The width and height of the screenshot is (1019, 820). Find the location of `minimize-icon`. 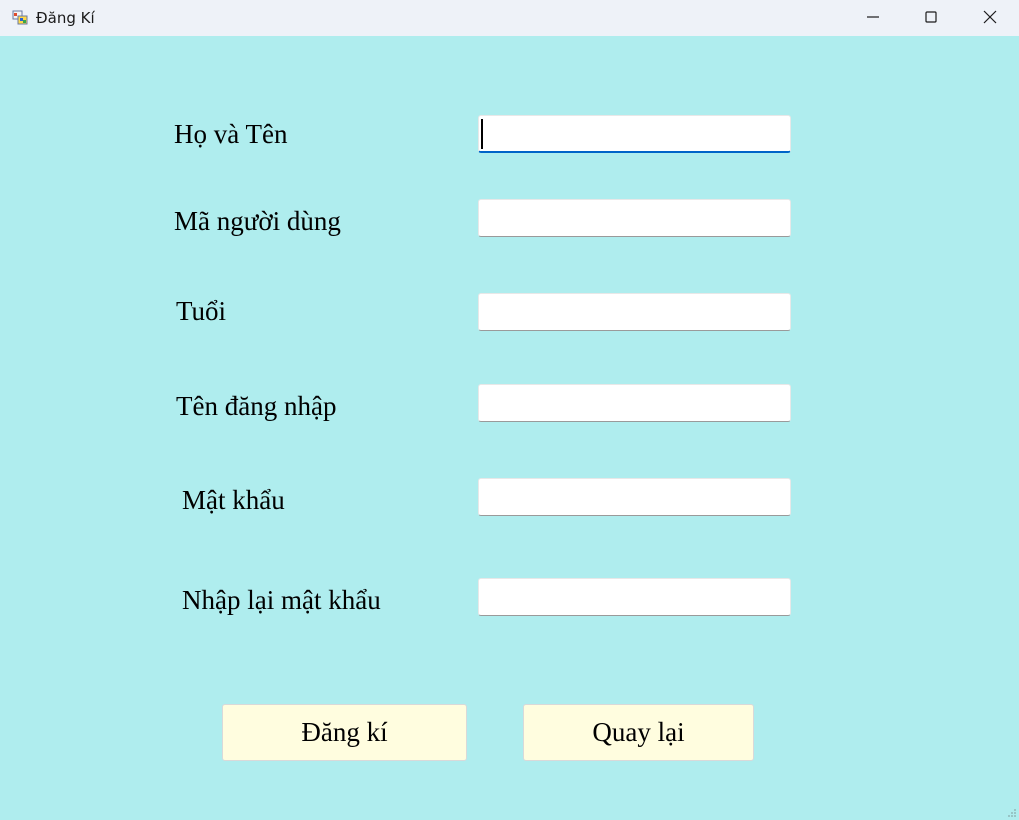

minimize-icon is located at coordinates (873, 17).